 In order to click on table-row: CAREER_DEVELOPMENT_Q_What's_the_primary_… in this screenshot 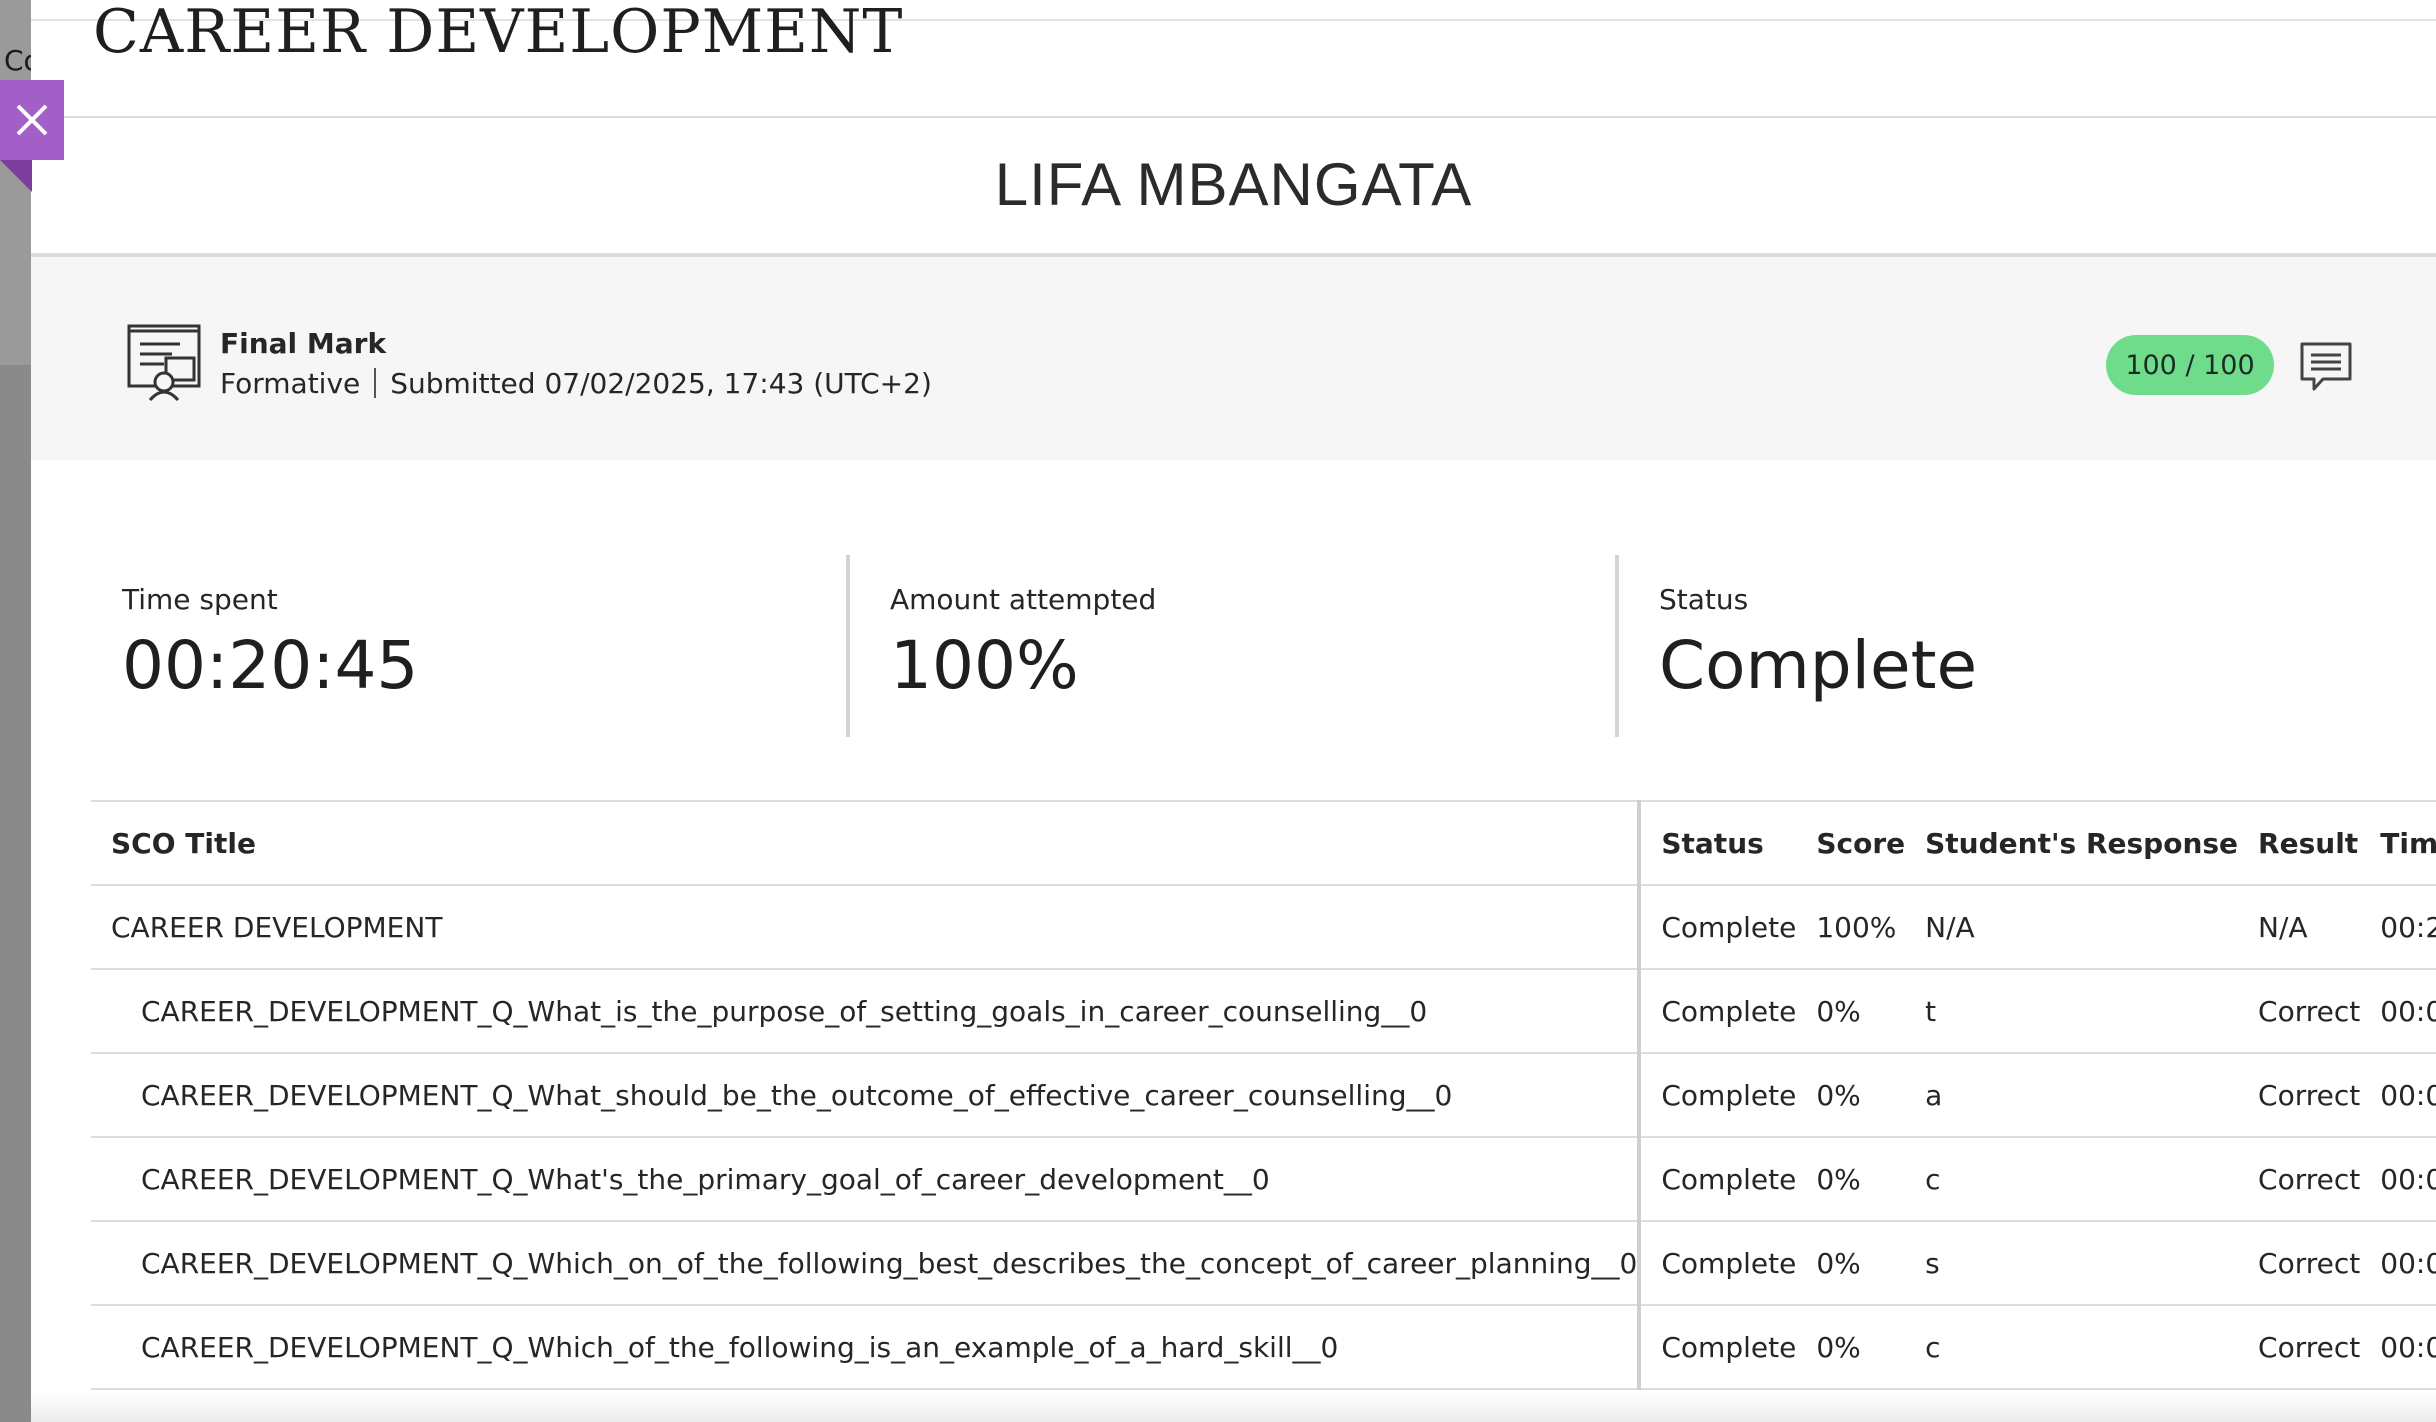, I will do `click(1263, 1179)`.